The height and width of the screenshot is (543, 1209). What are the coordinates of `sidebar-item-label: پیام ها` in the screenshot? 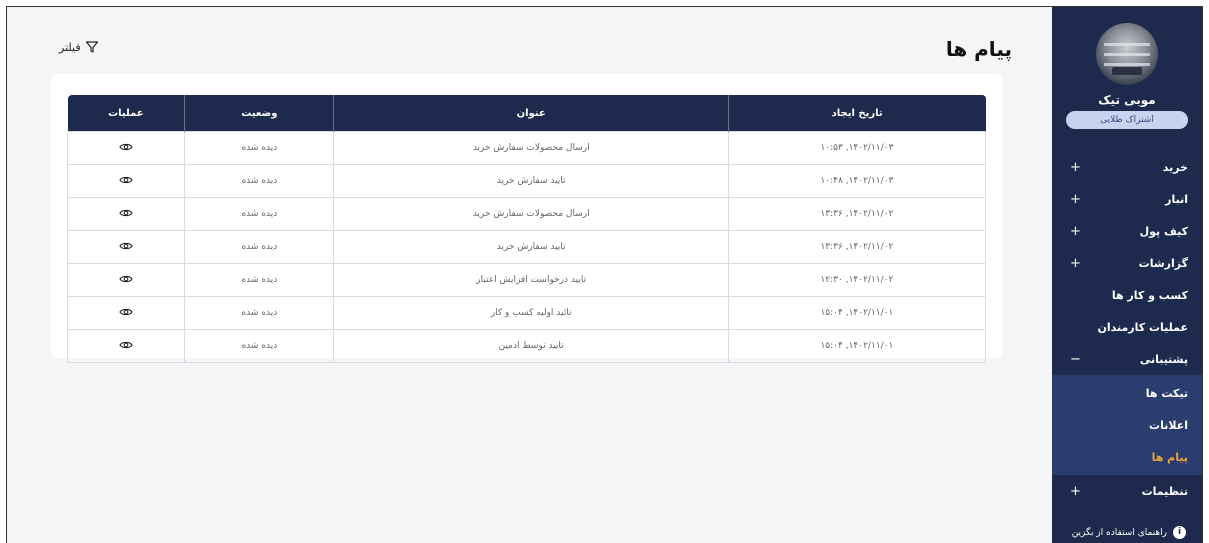 It's located at (1169, 457).